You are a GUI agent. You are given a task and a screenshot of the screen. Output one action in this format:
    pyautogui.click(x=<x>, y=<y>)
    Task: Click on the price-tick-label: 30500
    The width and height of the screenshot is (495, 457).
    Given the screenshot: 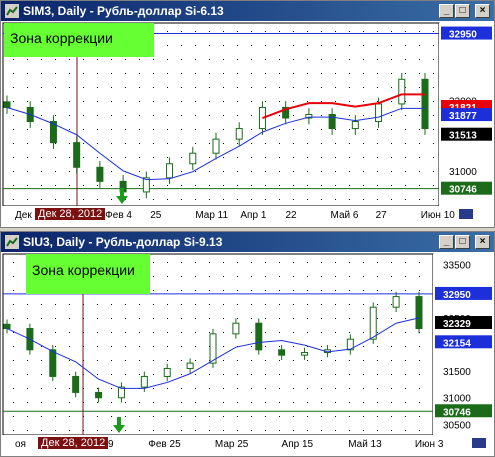 What is the action you would take?
    pyautogui.click(x=457, y=425)
    